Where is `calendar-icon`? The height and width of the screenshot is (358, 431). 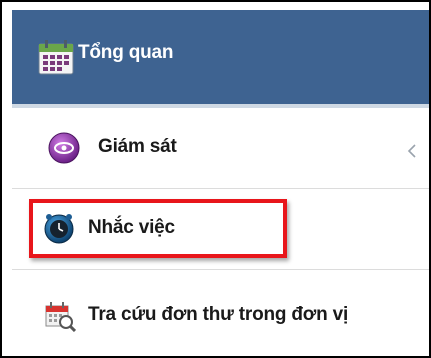 calendar-icon is located at coordinates (56, 57).